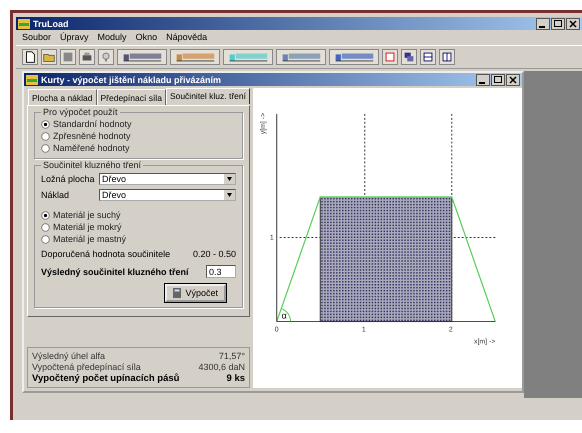 The width and height of the screenshot is (582, 433). I want to click on tab: Součinitel kluz. tření, so click(208, 96).